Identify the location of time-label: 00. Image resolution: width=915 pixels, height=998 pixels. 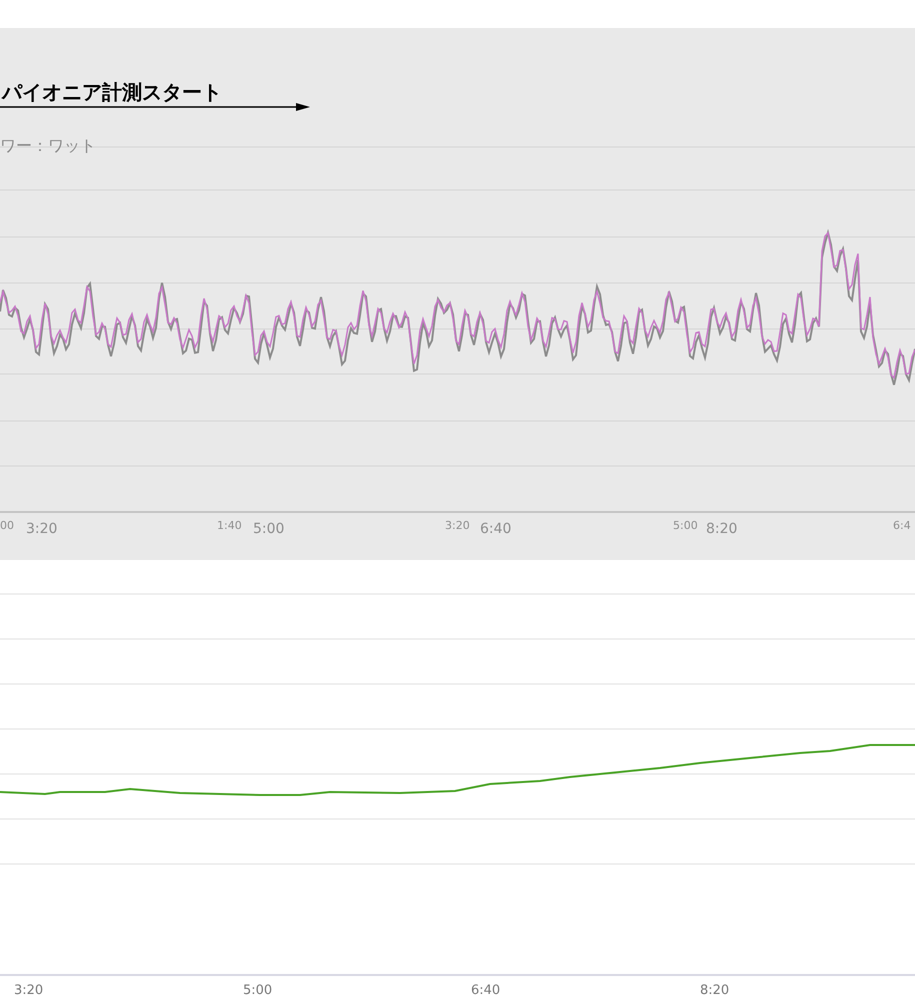
(7, 525).